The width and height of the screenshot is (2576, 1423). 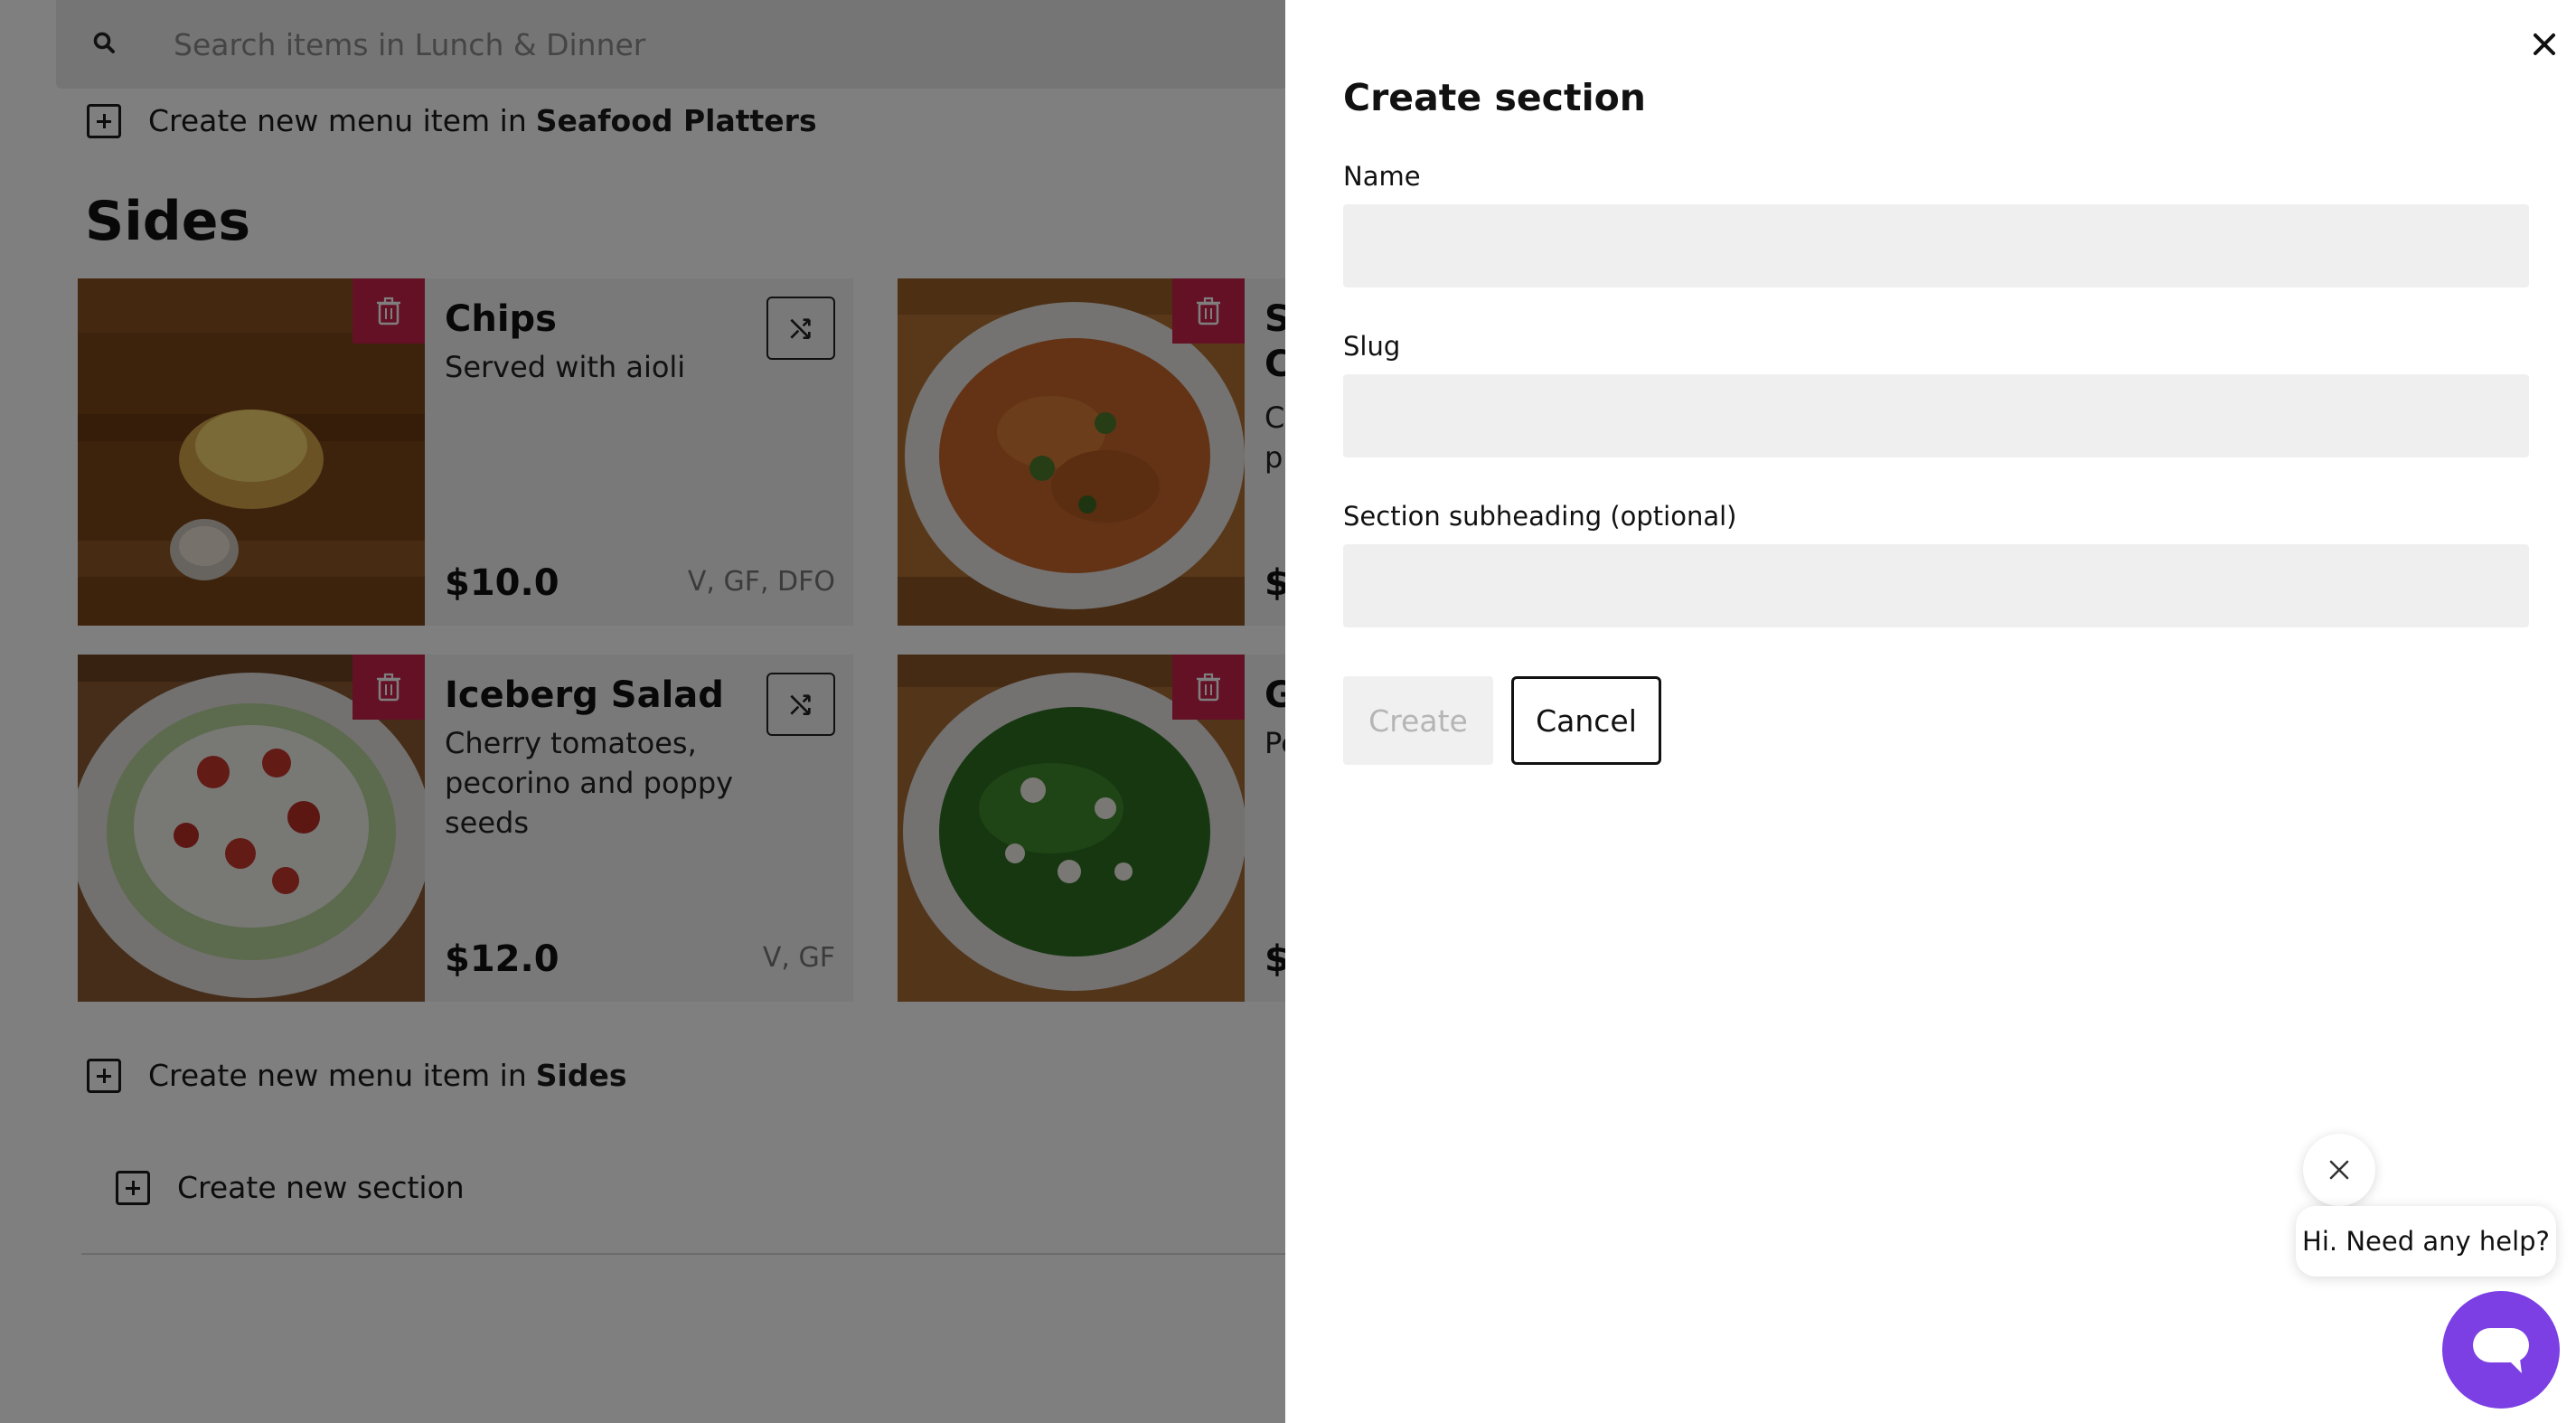 I want to click on create-button: Create, so click(x=1418, y=721).